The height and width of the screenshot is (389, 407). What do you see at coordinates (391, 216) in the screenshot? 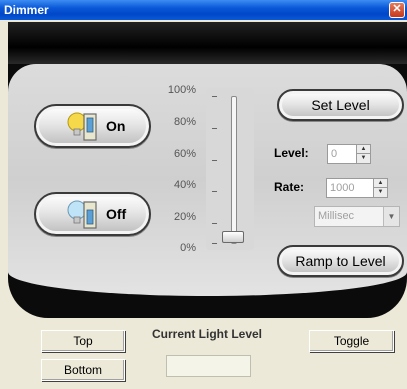
I see `dropdown-arrow-icon: ▼` at bounding box center [391, 216].